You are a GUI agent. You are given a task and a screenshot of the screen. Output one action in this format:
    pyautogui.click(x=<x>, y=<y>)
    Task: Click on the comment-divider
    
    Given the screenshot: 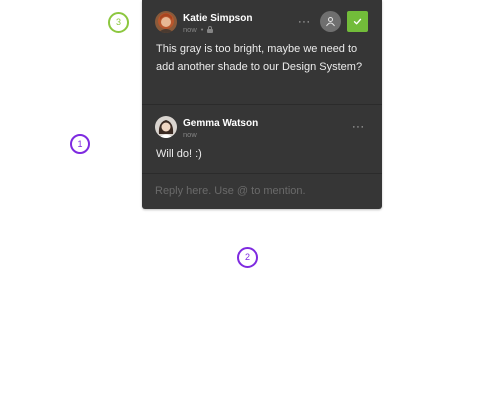 What is the action you would take?
    pyautogui.click(x=262, y=173)
    